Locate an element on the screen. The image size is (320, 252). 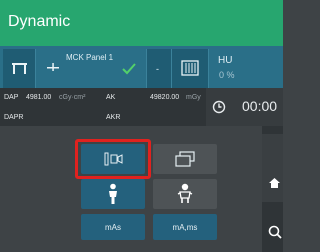
right-nav-rail is located at coordinates (272, 189).